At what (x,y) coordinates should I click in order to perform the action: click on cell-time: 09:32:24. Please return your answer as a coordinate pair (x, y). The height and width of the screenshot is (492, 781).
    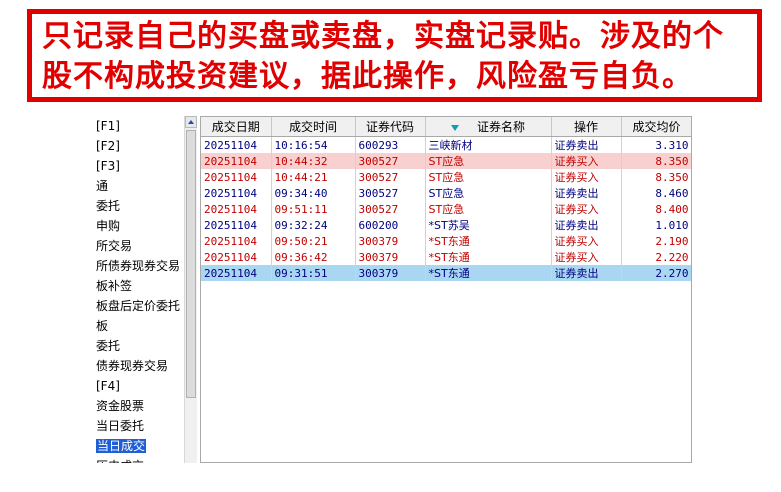
    Looking at the image, I should click on (313, 225).